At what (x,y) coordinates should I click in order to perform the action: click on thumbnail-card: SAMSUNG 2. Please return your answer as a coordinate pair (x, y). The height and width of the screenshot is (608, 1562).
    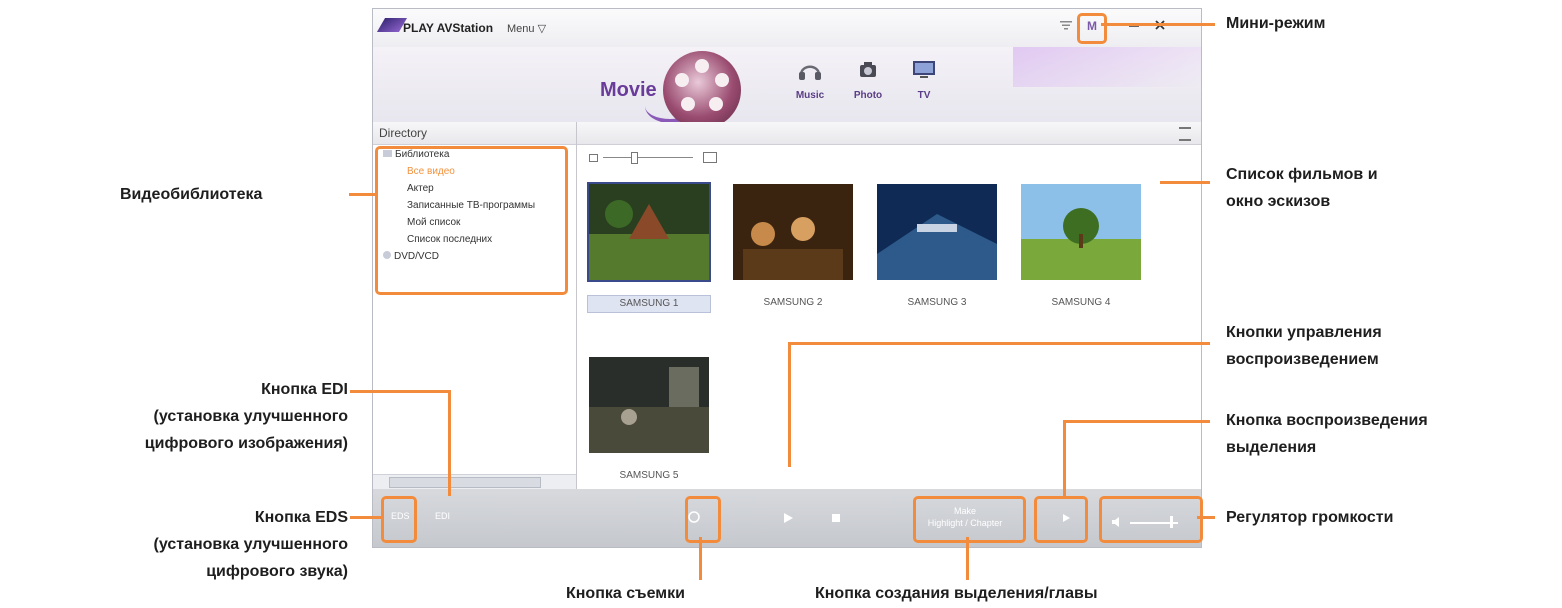
    Looking at the image, I should click on (793, 246).